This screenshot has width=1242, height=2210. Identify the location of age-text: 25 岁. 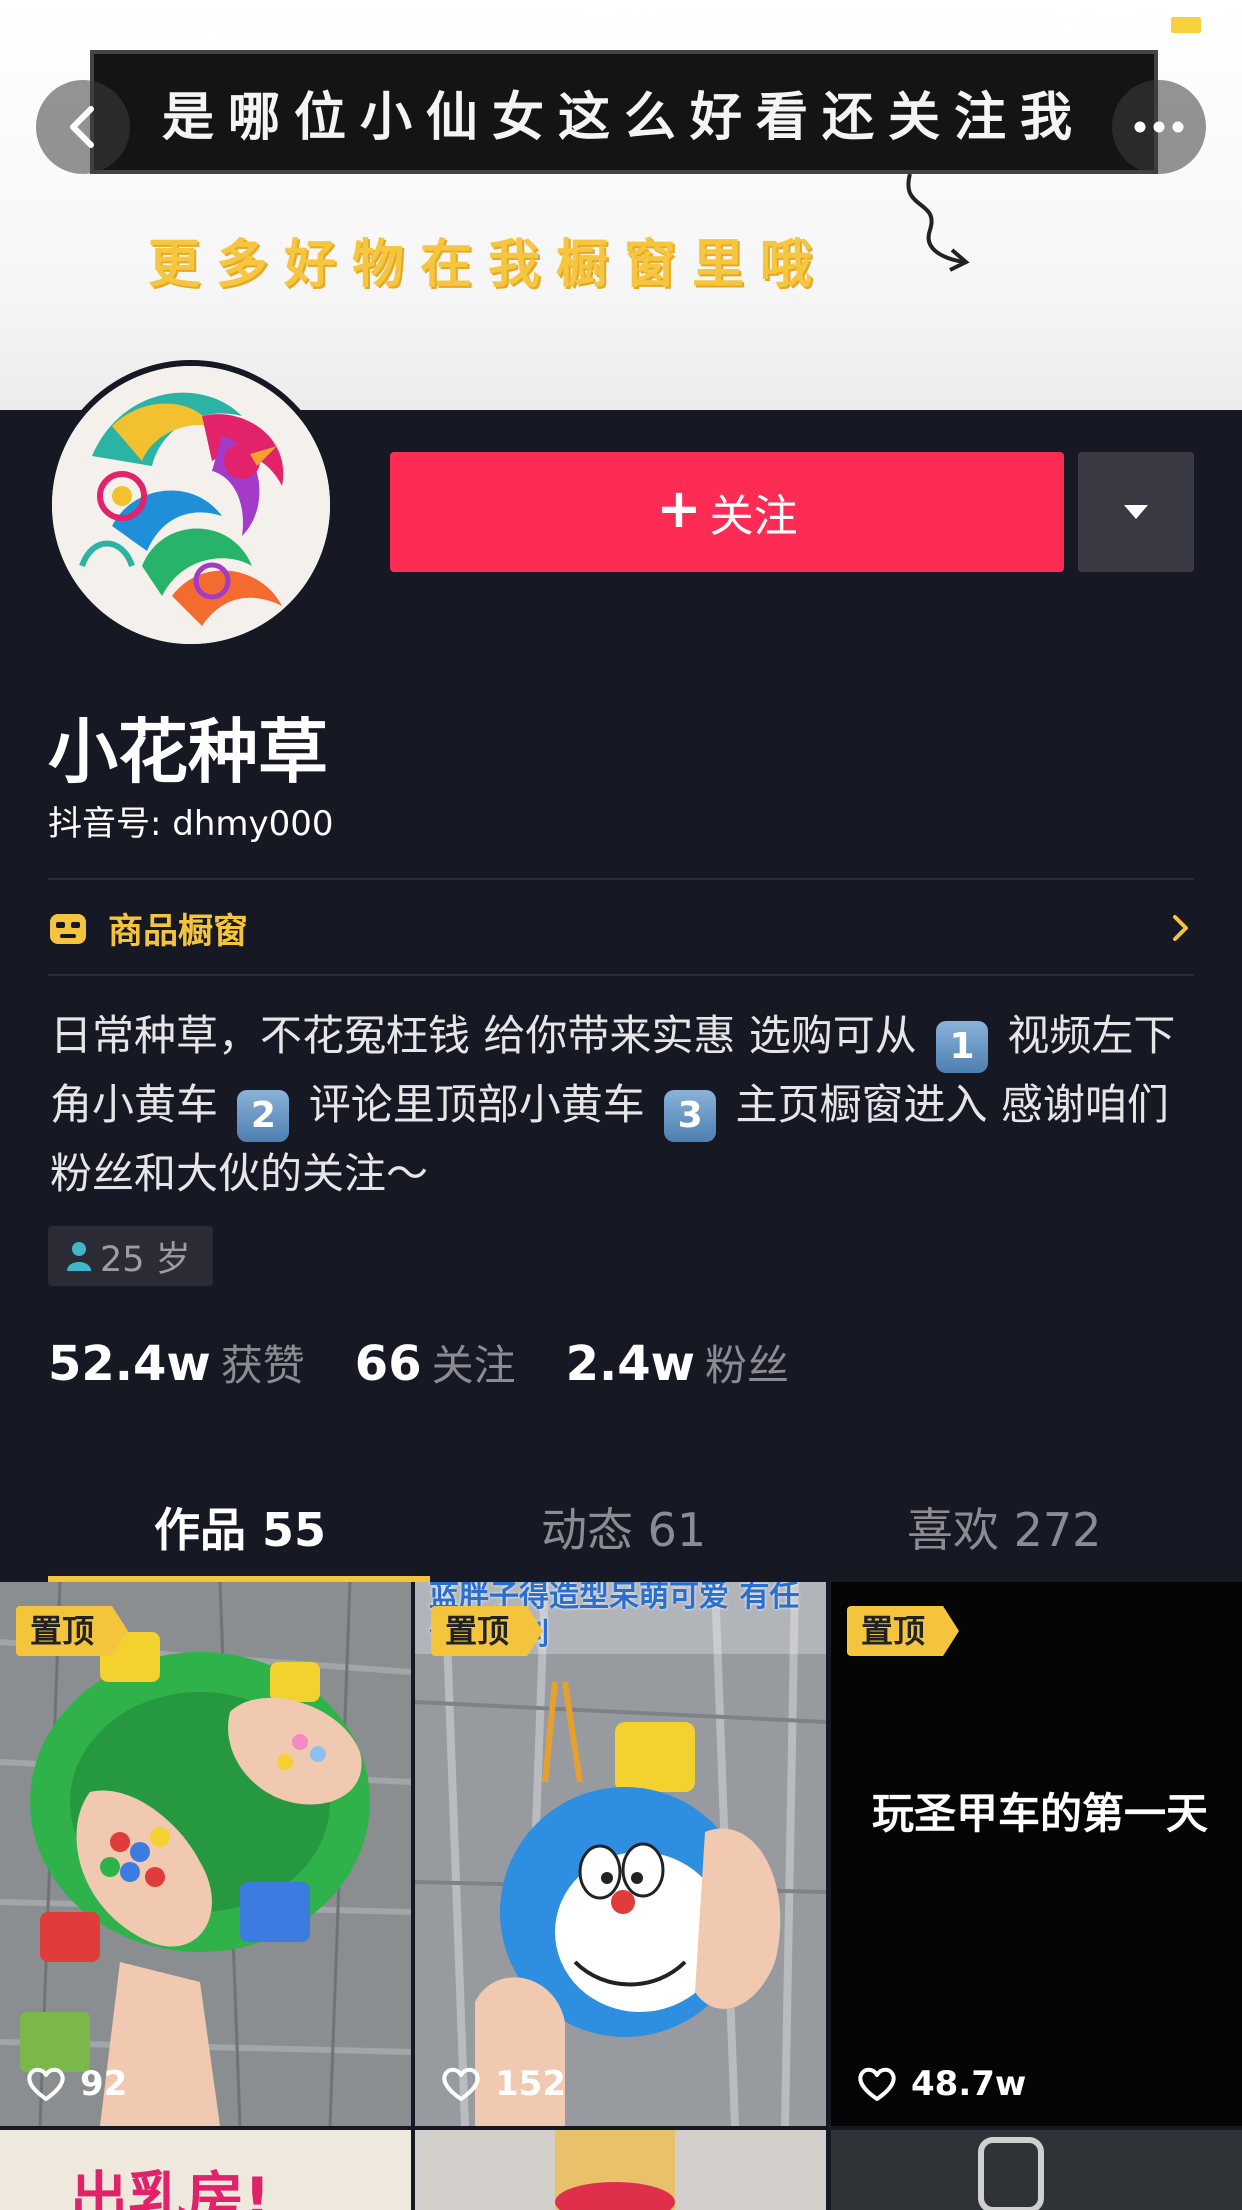
(145, 1259).